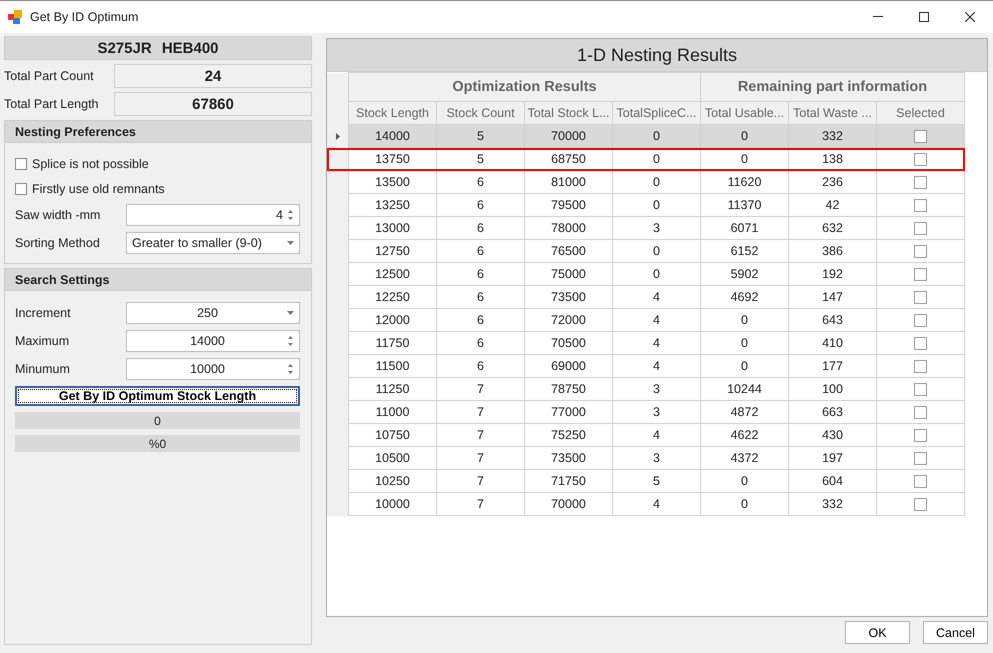 This screenshot has width=993, height=653. Describe the element at coordinates (744, 205) in the screenshot. I see `table-cell: 11370` at that location.